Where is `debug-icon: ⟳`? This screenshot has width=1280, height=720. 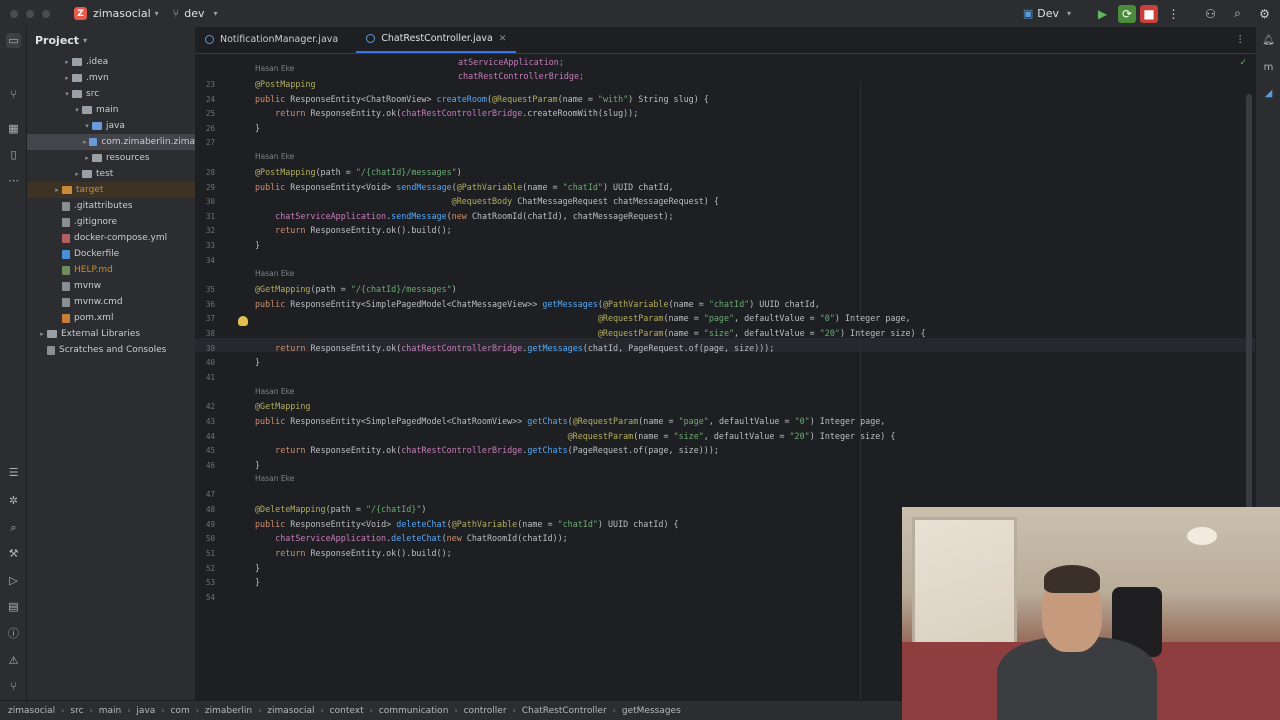 debug-icon: ⟳ is located at coordinates (1127, 13).